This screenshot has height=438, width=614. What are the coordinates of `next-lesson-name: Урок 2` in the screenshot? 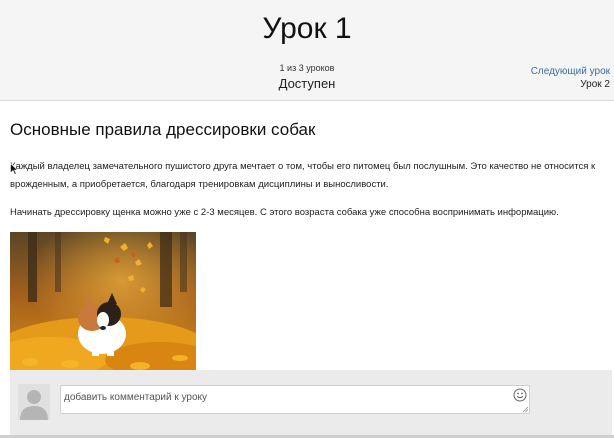 It's located at (570, 85).